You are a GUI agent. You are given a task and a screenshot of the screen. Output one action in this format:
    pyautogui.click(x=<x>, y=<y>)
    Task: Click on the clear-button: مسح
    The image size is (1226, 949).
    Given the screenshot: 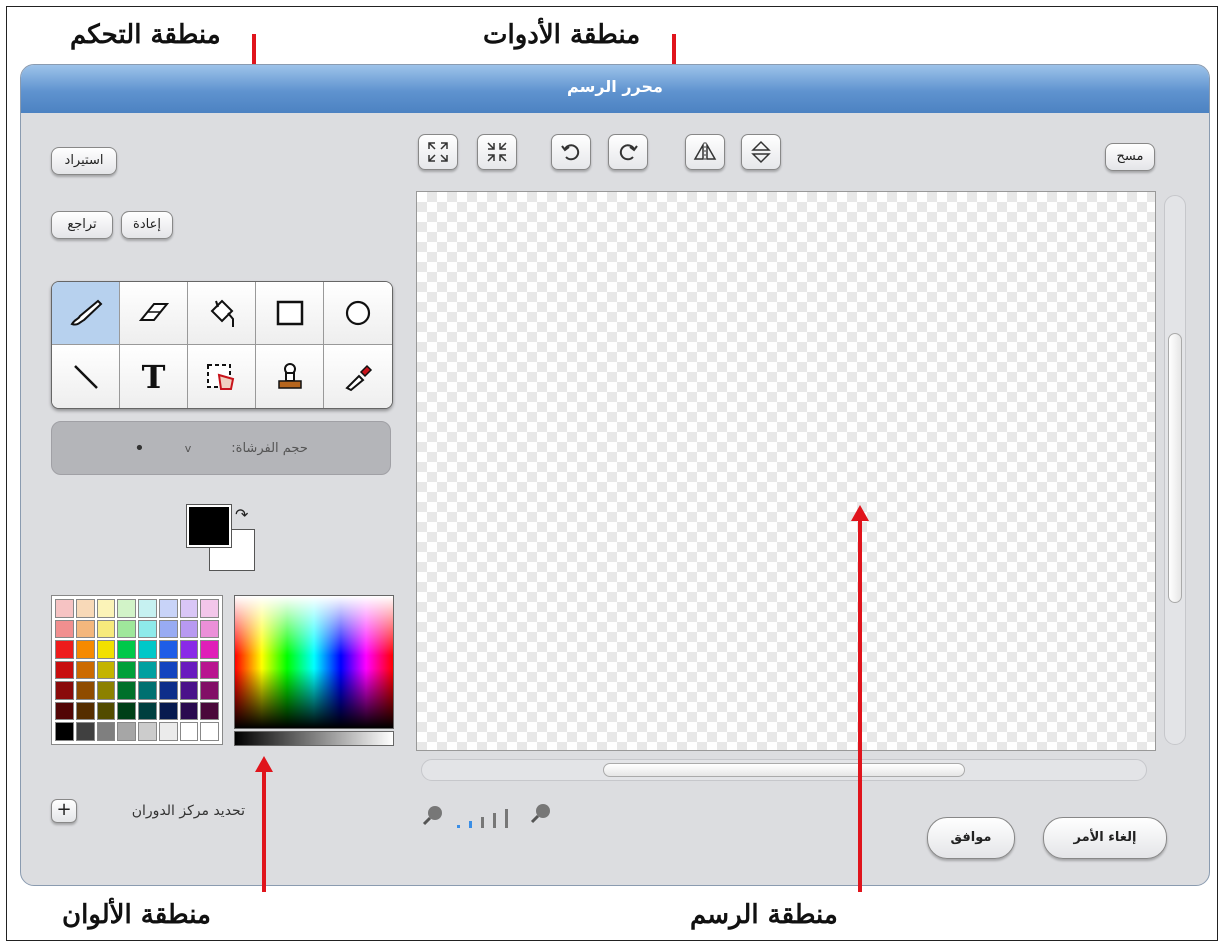 What is the action you would take?
    pyautogui.click(x=1130, y=157)
    